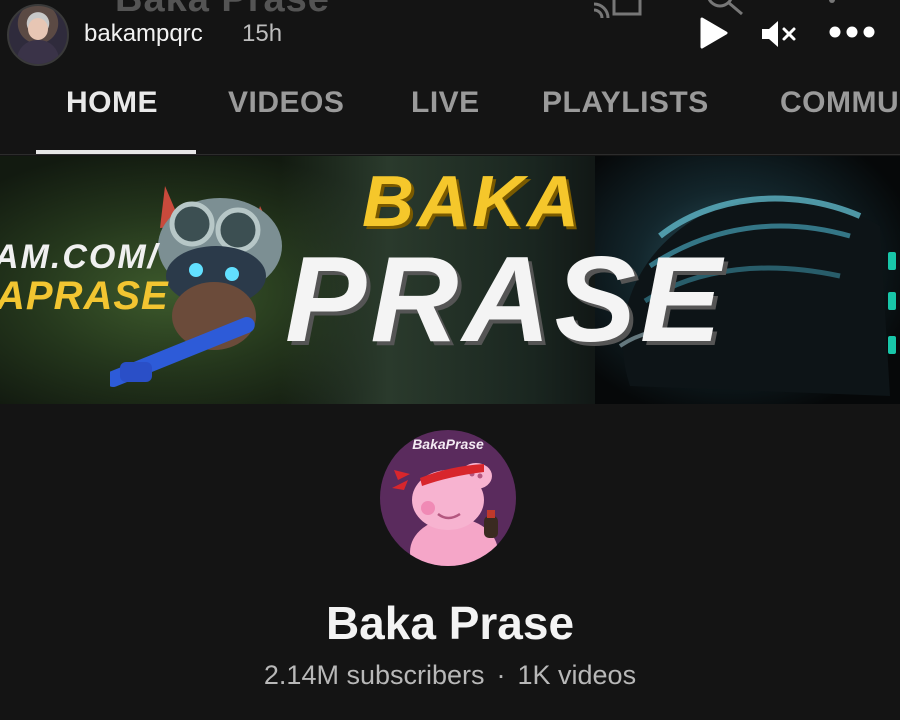 This screenshot has height=720, width=900. I want to click on video-count: 1K videos, so click(577, 675).